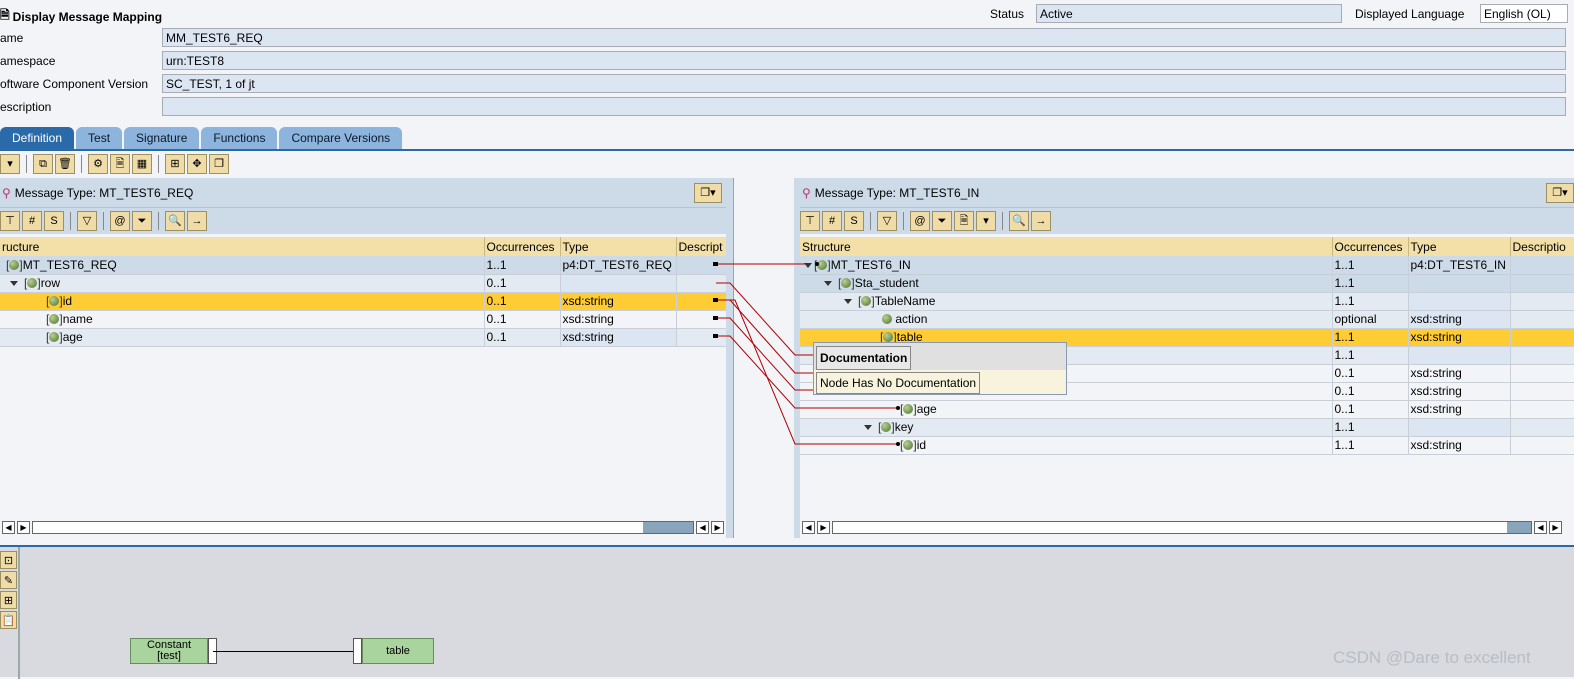 This screenshot has height=679, width=1574. Describe the element at coordinates (1524, 13) in the screenshot. I see `language-select: English (OL)` at that location.